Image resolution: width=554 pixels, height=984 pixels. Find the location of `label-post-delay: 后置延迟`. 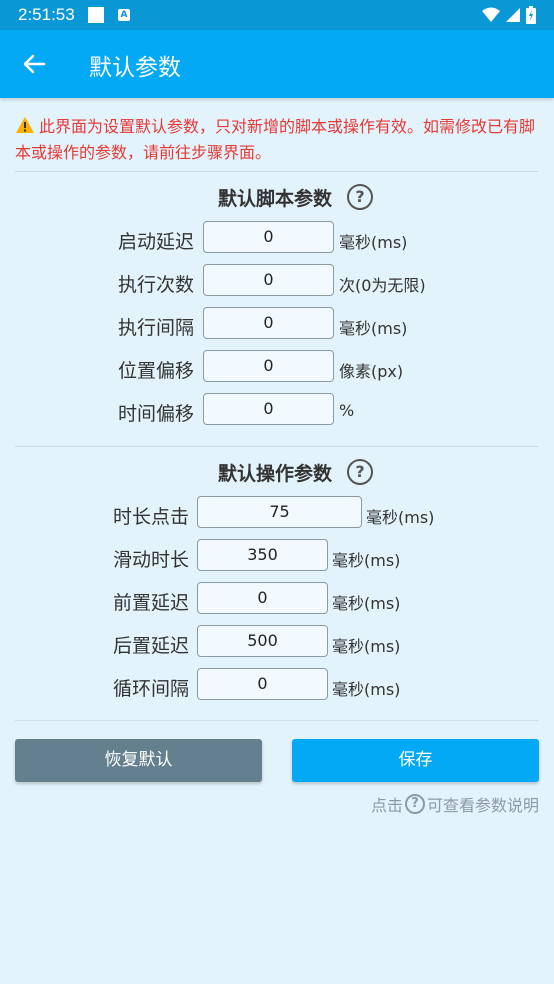

label-post-delay: 后置延迟 is located at coordinates (151, 646).